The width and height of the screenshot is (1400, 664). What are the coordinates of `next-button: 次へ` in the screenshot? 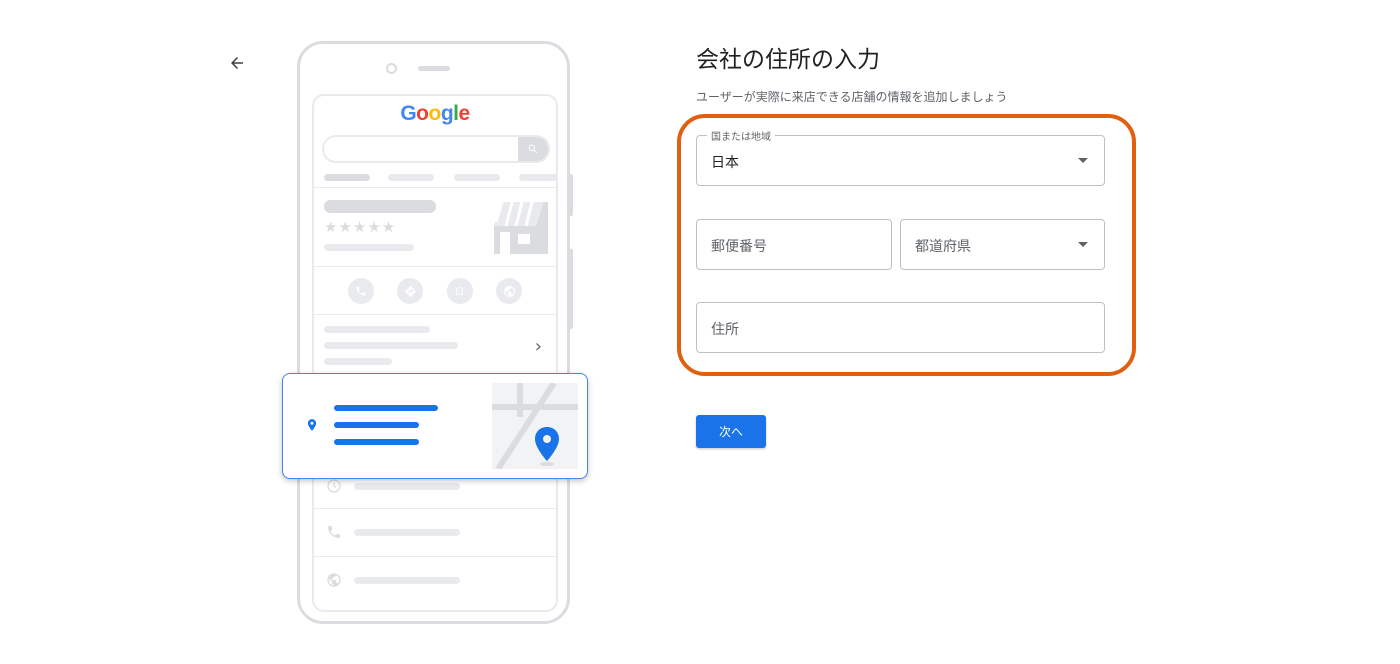 It's located at (731, 431).